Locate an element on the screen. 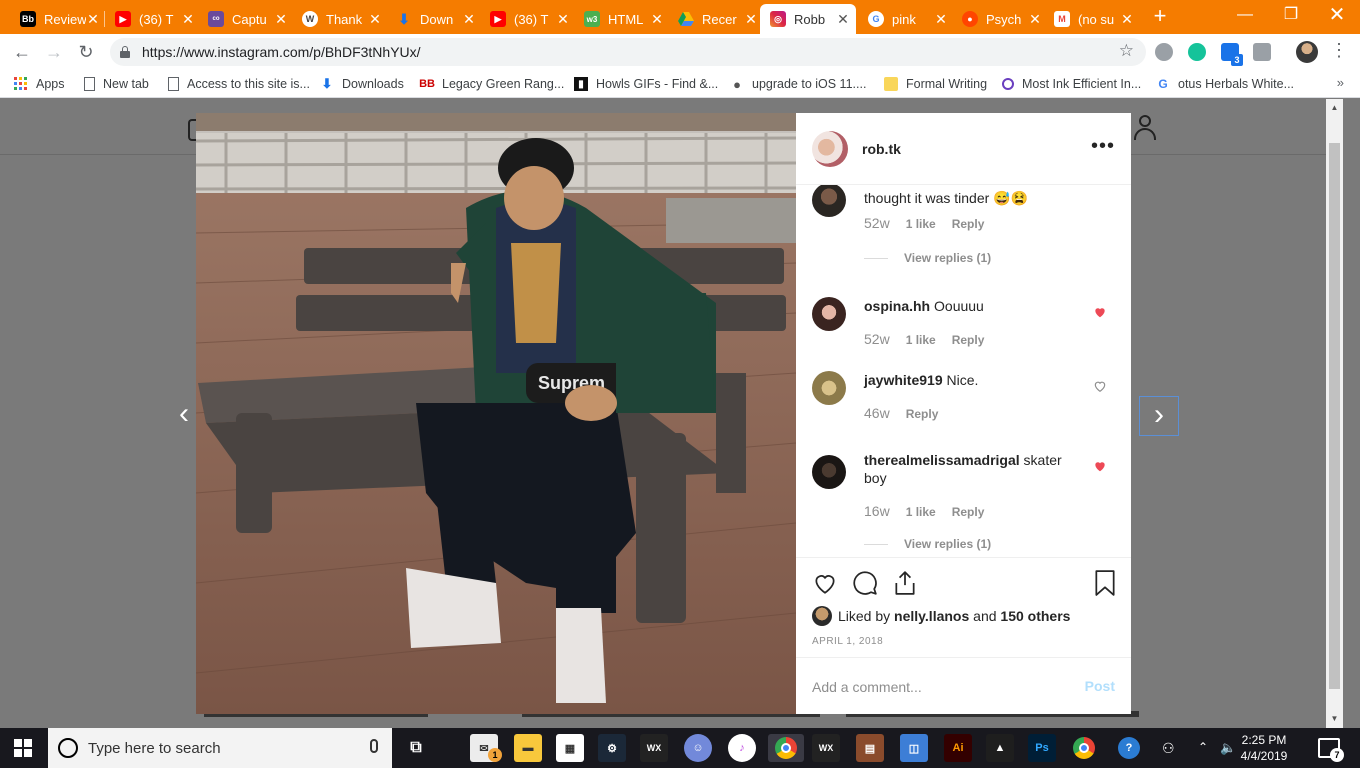  bookmark-star-icon: ☆ is located at coordinates (1126, 51).